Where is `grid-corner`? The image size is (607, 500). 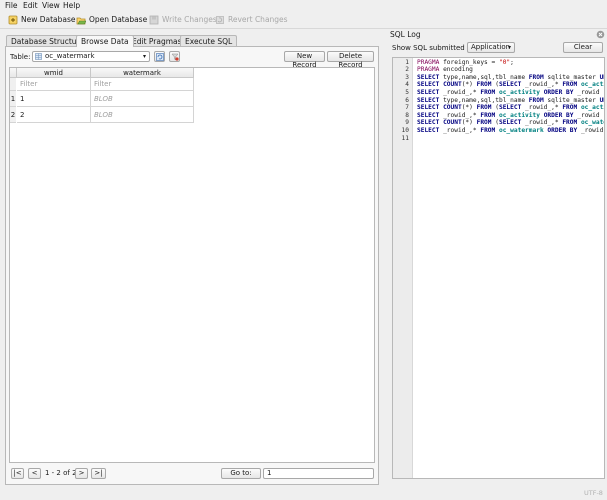 grid-corner is located at coordinates (13, 73).